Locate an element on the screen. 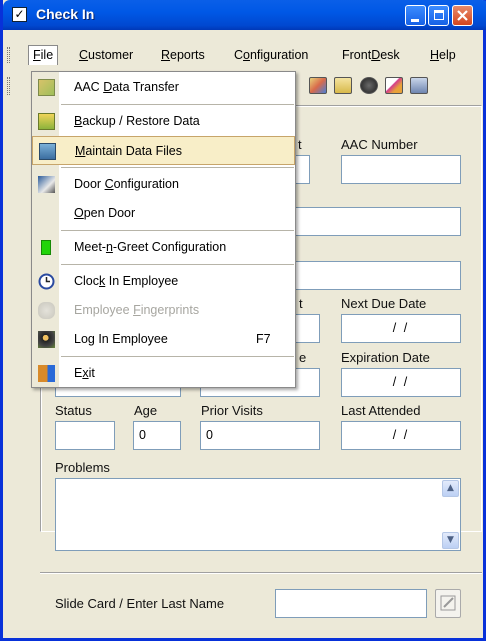 This screenshot has width=486, height=641. prior-visits-label: Prior Visits is located at coordinates (232, 410).